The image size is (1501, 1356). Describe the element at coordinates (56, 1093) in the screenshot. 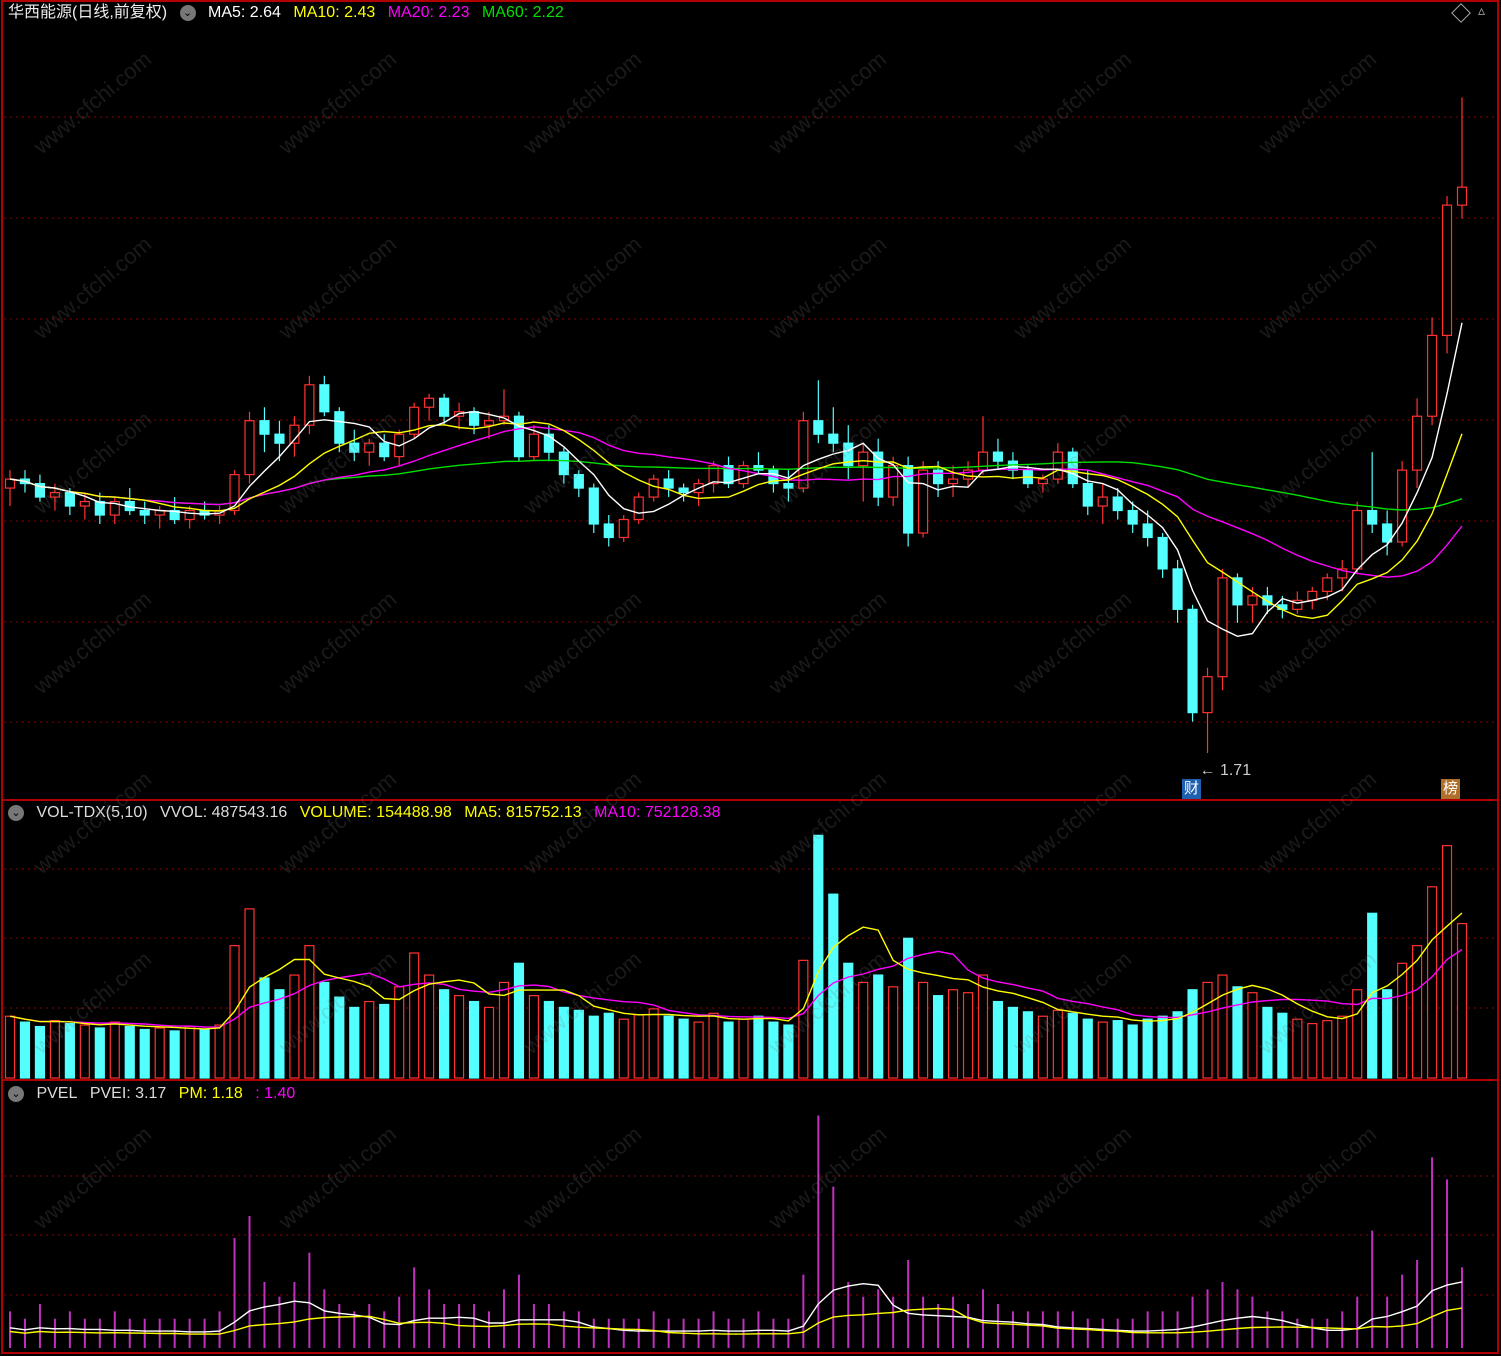

I see `indicator-name: PVEL` at that location.